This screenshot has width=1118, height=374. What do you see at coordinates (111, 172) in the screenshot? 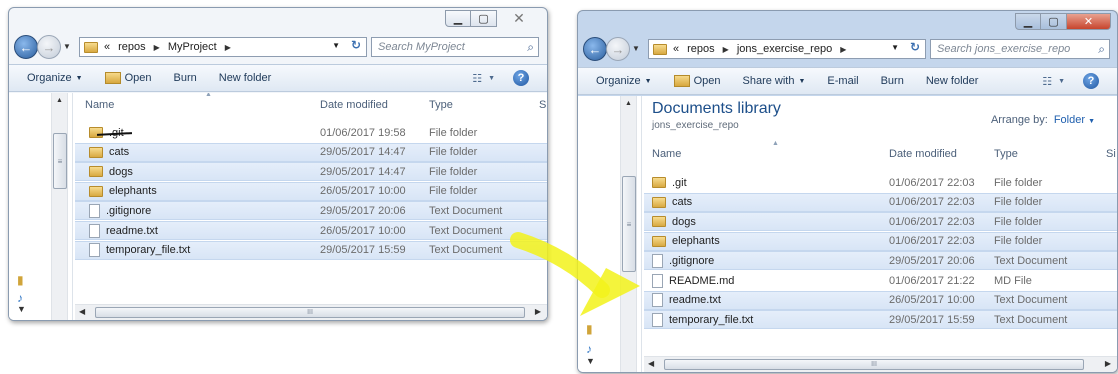
I see `file-name-cell: dogs` at bounding box center [111, 172].